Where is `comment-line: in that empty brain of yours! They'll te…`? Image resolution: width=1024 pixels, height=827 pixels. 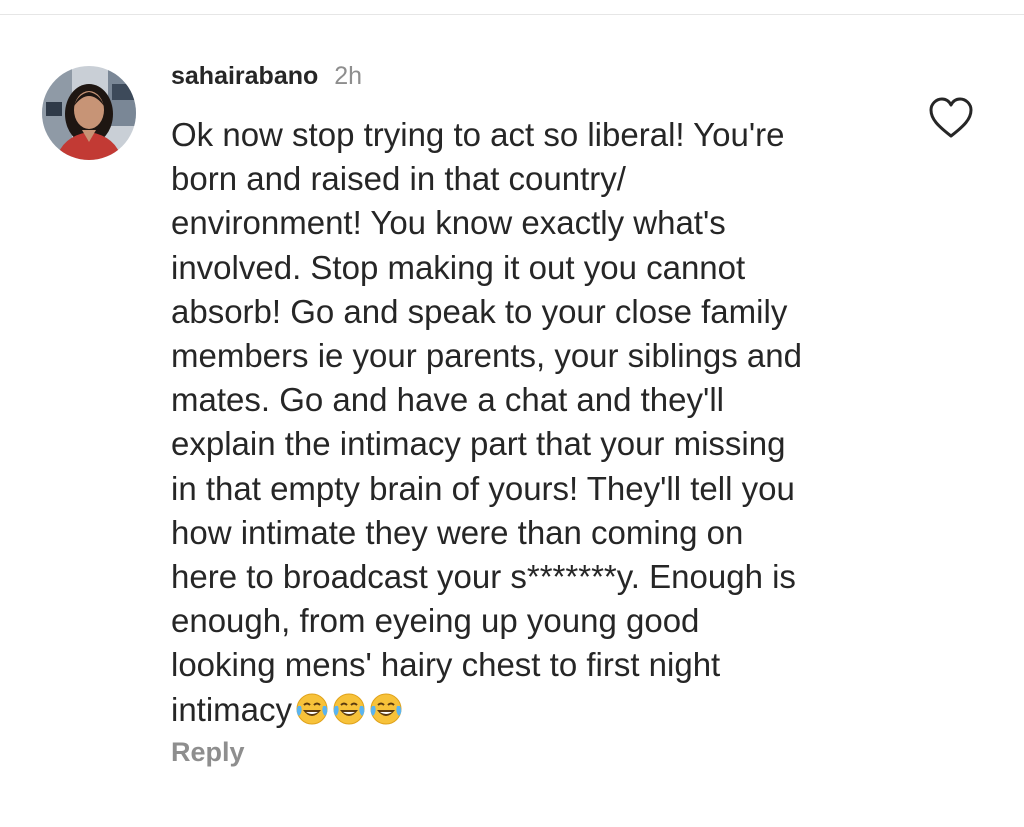 comment-line: in that empty brain of yours! They'll te… is located at coordinates (483, 488).